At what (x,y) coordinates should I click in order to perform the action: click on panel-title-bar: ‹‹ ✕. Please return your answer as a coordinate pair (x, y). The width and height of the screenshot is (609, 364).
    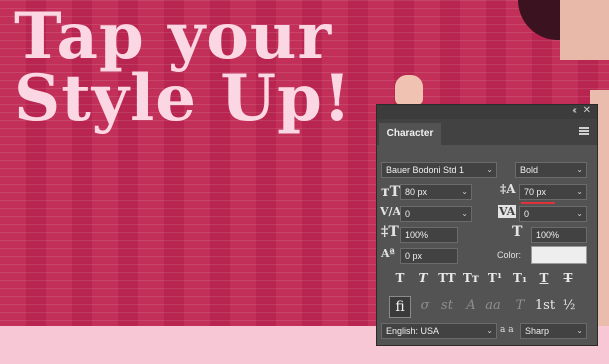
    Looking at the image, I should click on (487, 112).